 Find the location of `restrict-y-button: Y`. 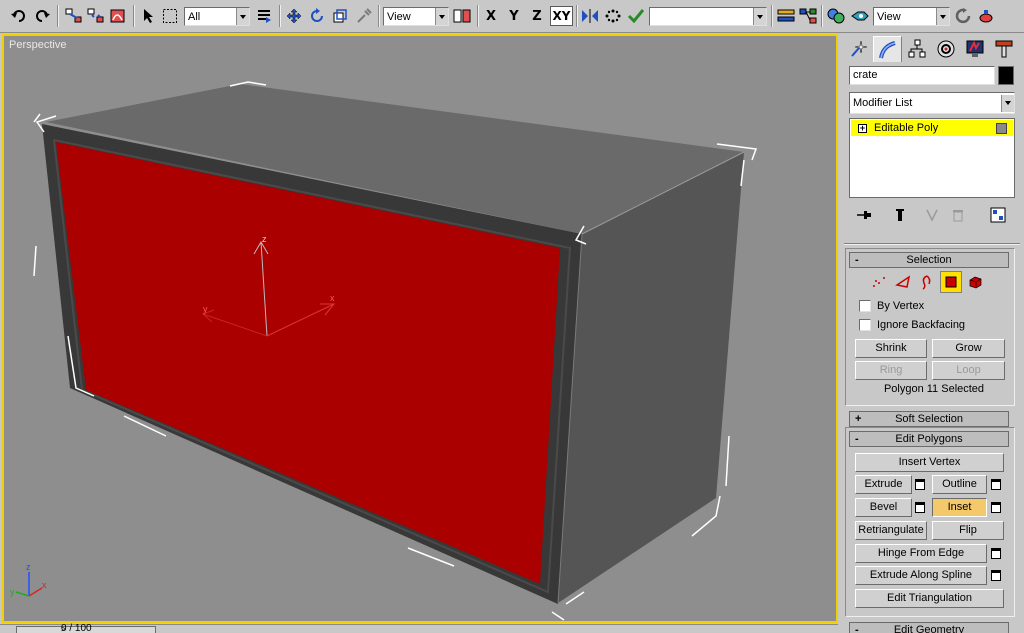

restrict-y-button: Y is located at coordinates (514, 16).